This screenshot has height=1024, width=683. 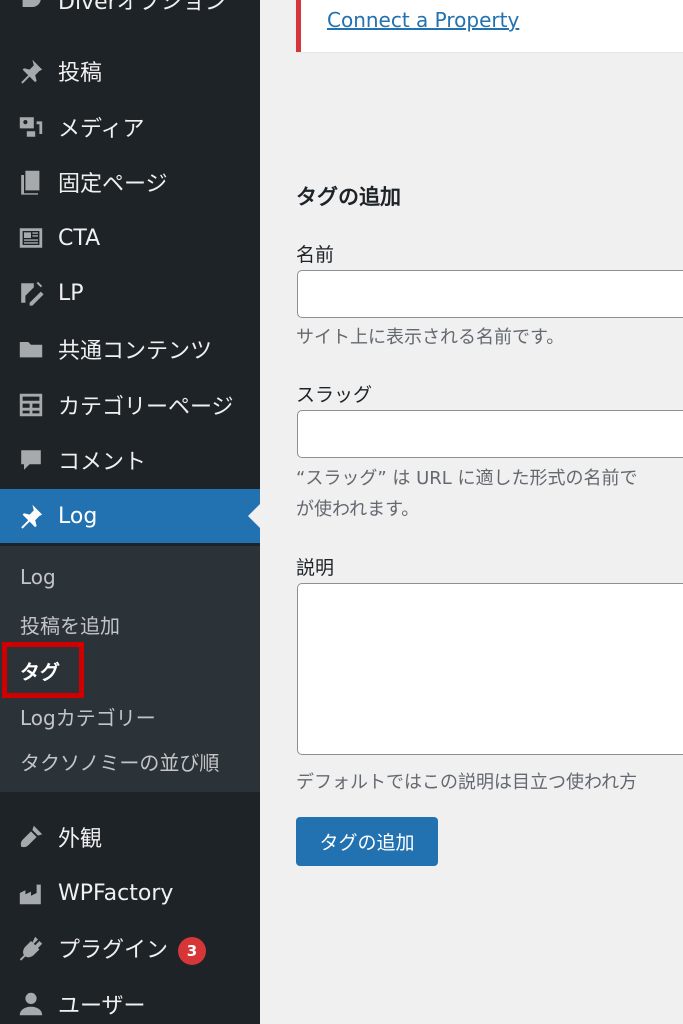 What do you see at coordinates (31, 8) in the screenshot?
I see `diver-icon` at bounding box center [31, 8].